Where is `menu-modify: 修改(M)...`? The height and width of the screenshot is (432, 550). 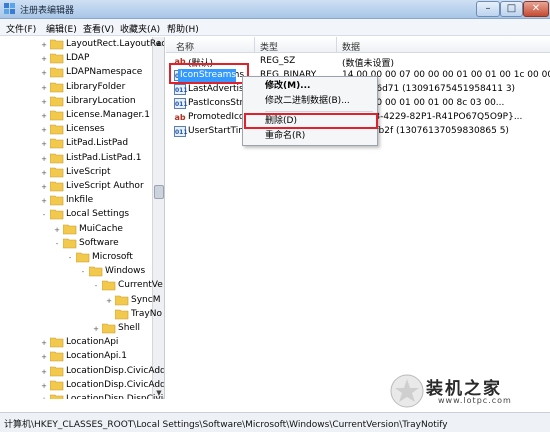 menu-modify: 修改(M)... is located at coordinates (310, 86).